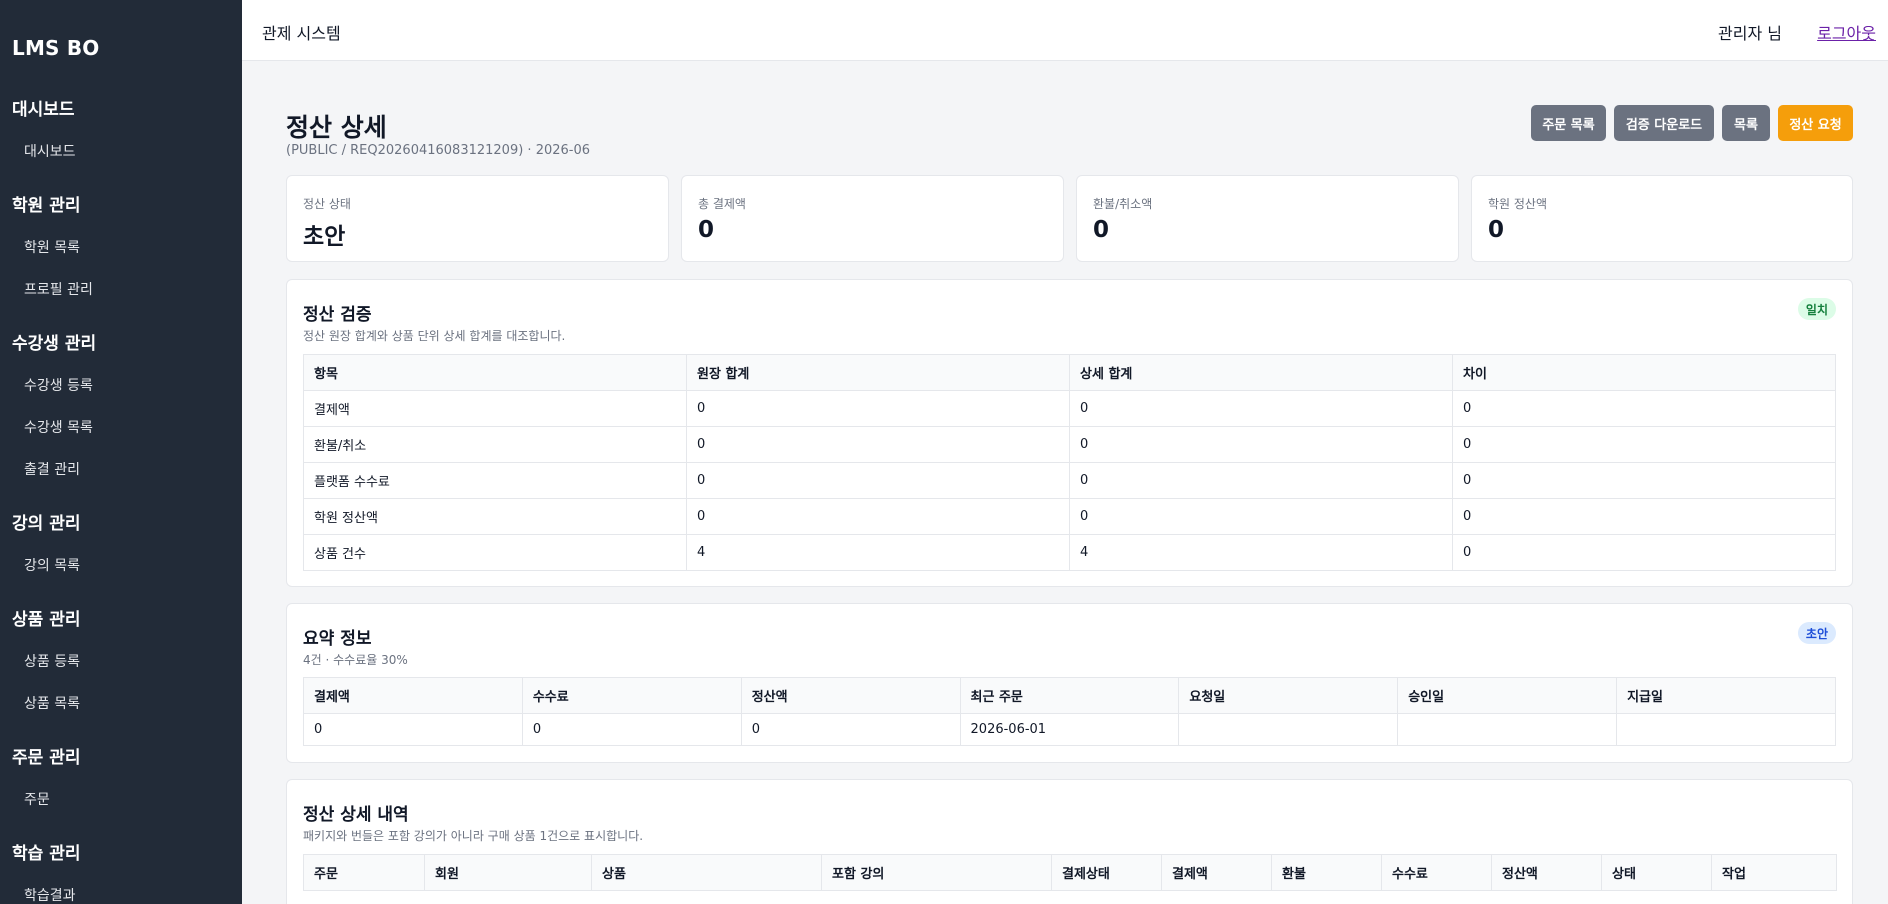 The width and height of the screenshot is (1888, 904). I want to click on stat-label: 학원 정산액, so click(1518, 204).